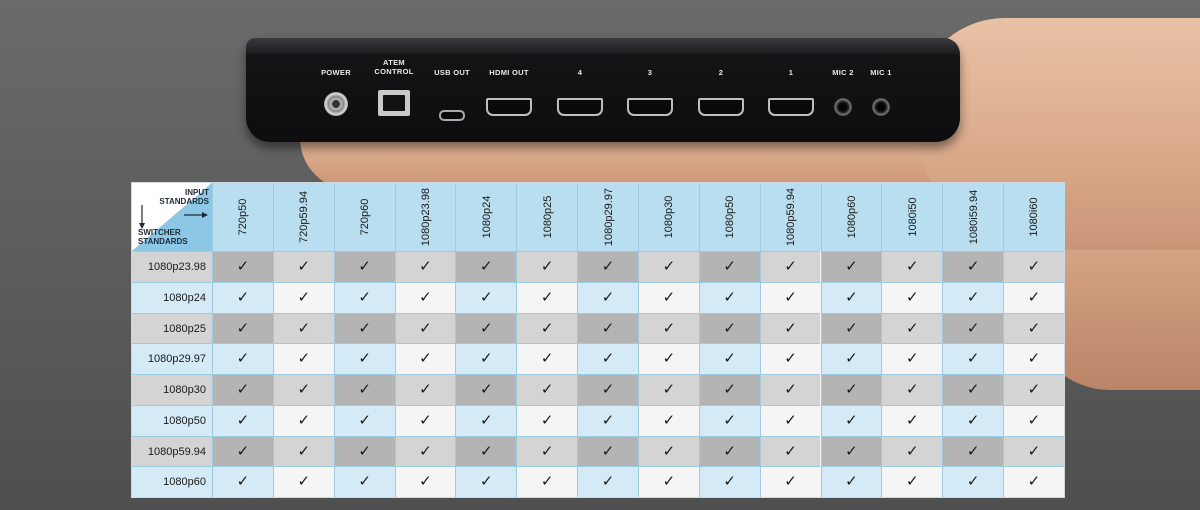 The height and width of the screenshot is (510, 1200). I want to click on column-header: 1080i60, so click(1034, 217).